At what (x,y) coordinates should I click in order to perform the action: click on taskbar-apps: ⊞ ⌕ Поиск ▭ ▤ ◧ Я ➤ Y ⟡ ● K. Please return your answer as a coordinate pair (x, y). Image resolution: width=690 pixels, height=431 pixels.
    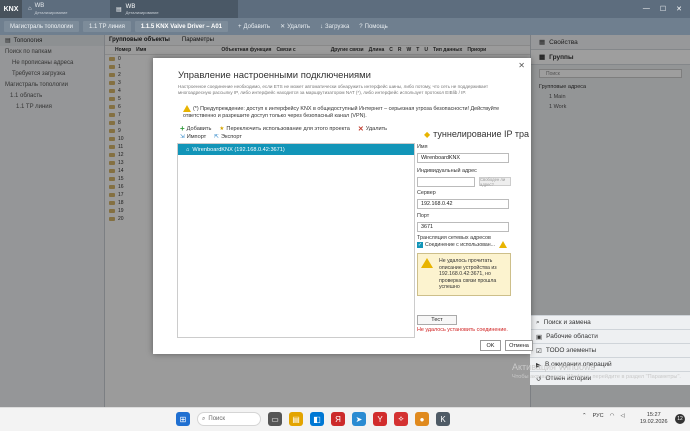
    Looking at the image, I should click on (313, 419).